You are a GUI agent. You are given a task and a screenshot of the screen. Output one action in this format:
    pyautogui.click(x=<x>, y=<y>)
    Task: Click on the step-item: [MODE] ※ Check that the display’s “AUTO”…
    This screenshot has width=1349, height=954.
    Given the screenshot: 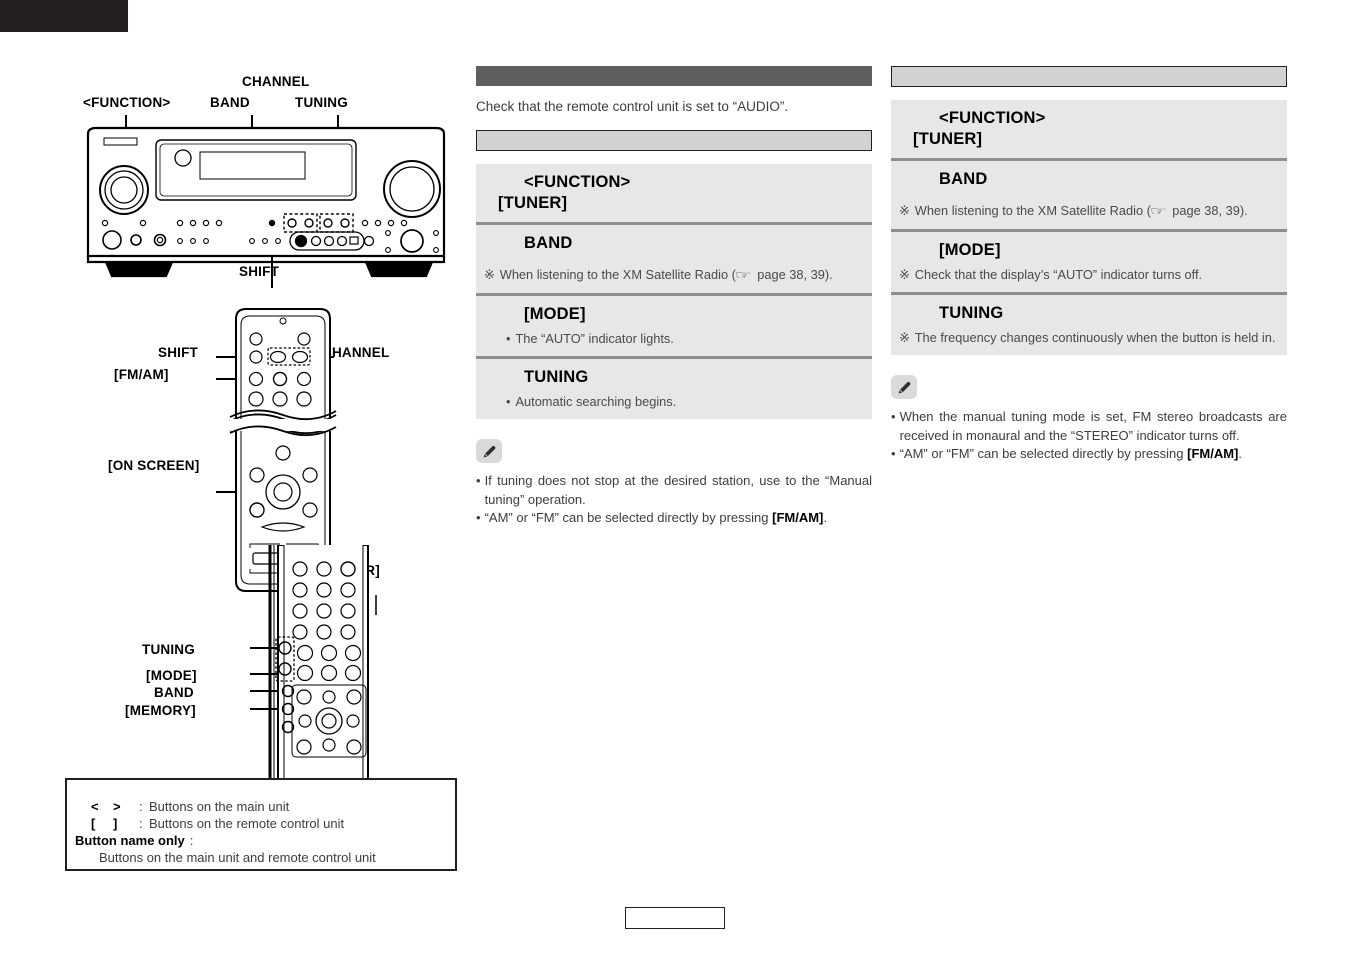 What is the action you would take?
    pyautogui.click(x=1089, y=260)
    